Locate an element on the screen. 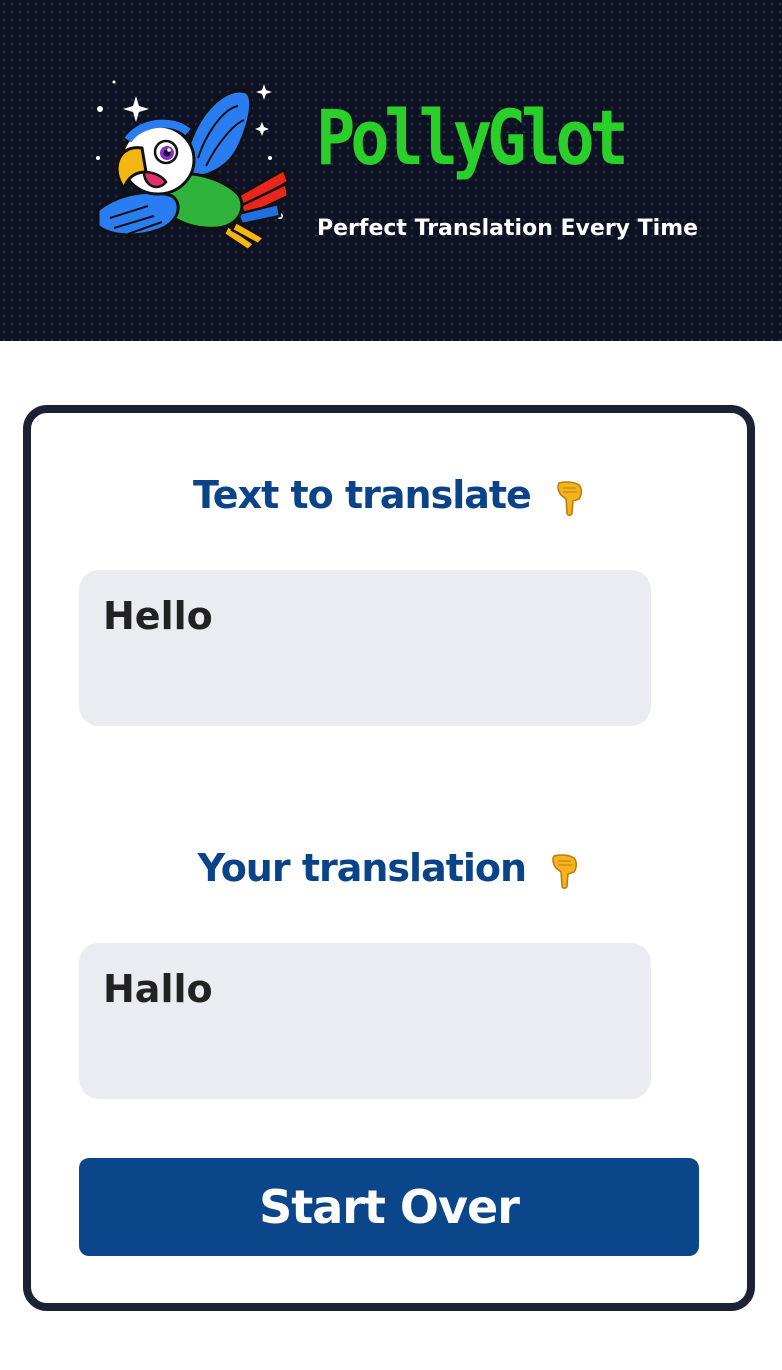 The height and width of the screenshot is (1370, 782). output-section-heading: Your translation is located at coordinates (389, 868).